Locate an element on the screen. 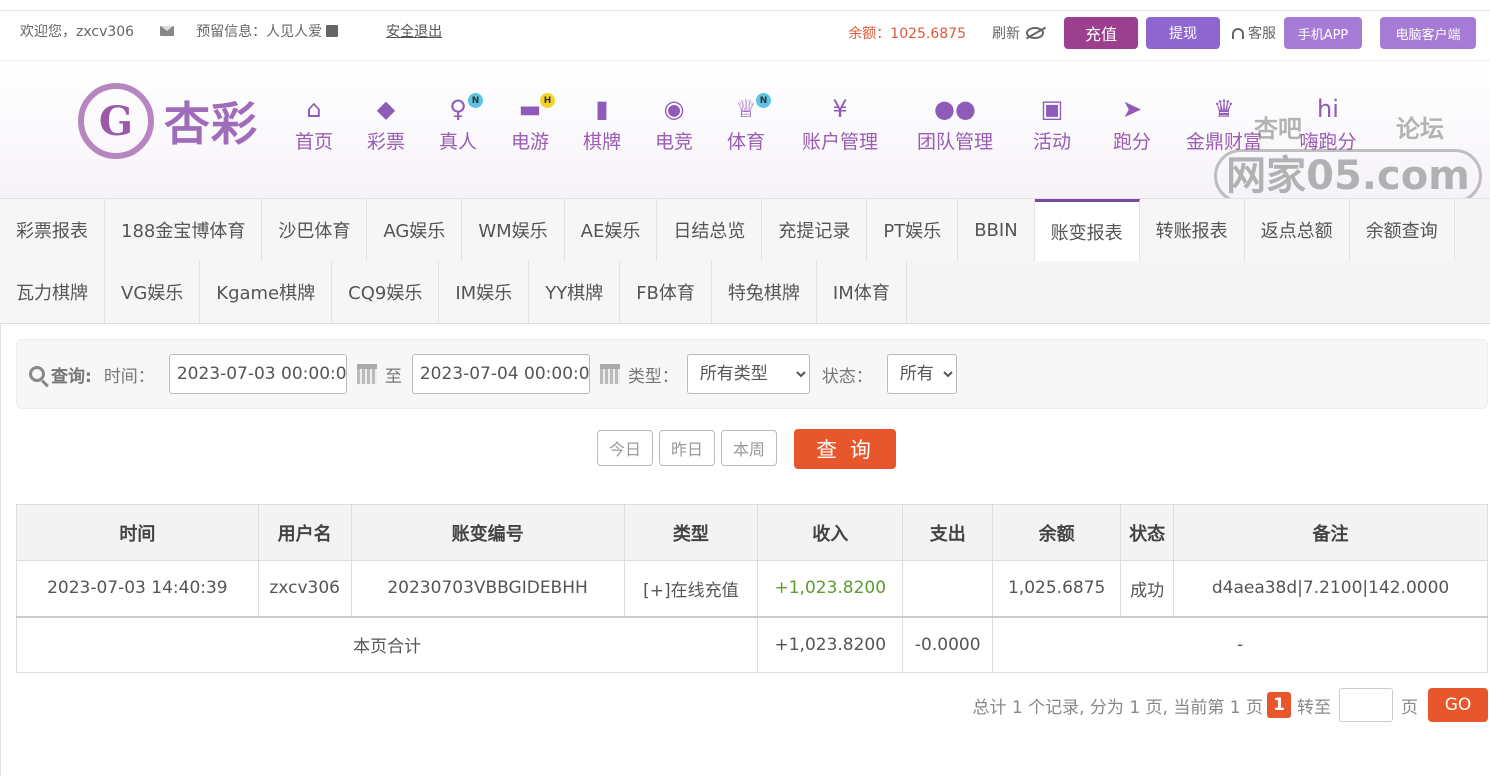 The height and width of the screenshot is (776, 1490). pc-client-button: 电脑客户端 is located at coordinates (1428, 33).